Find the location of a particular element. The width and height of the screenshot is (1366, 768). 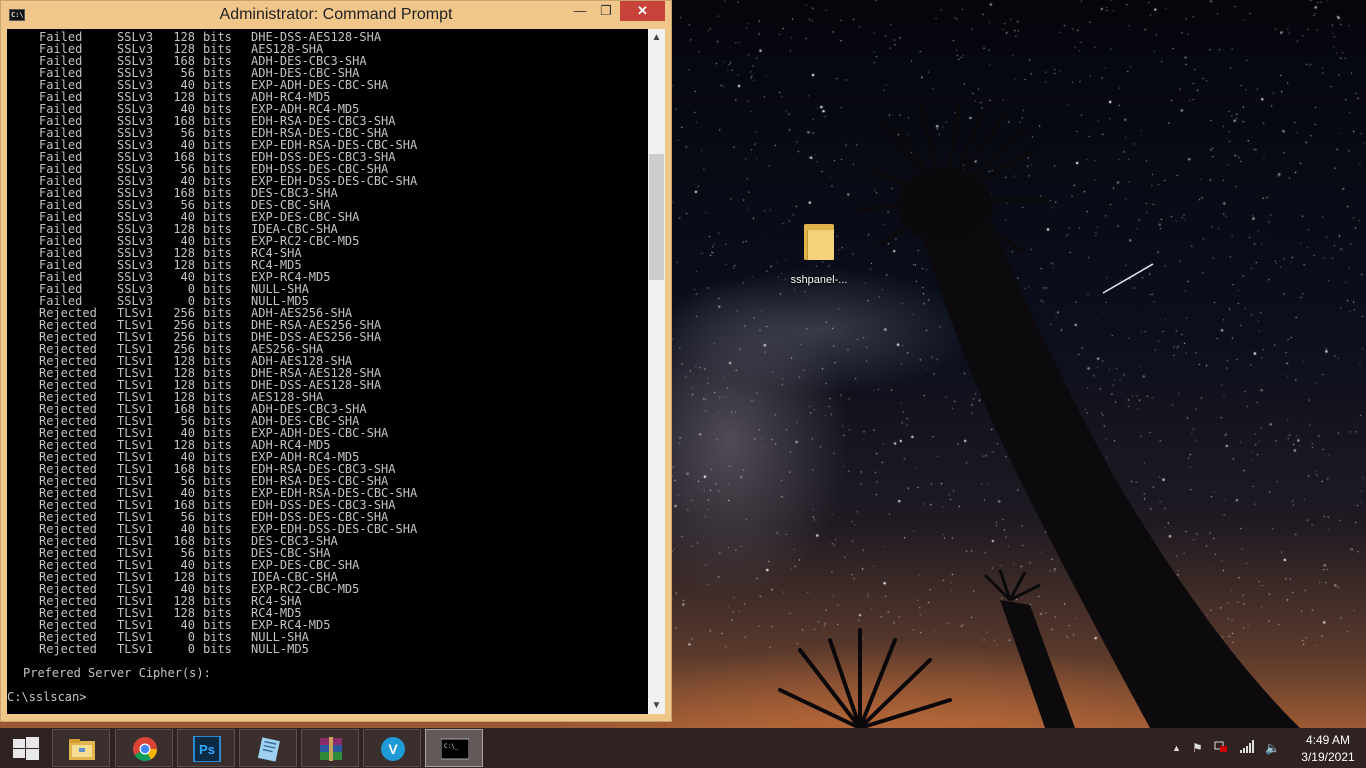

scroll-up-icon: ▲ is located at coordinates (656, 37).